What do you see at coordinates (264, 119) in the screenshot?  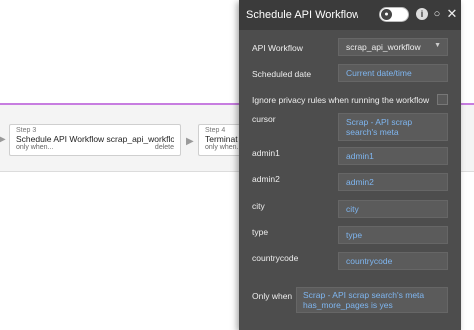 I see `cursor-label: cursor` at bounding box center [264, 119].